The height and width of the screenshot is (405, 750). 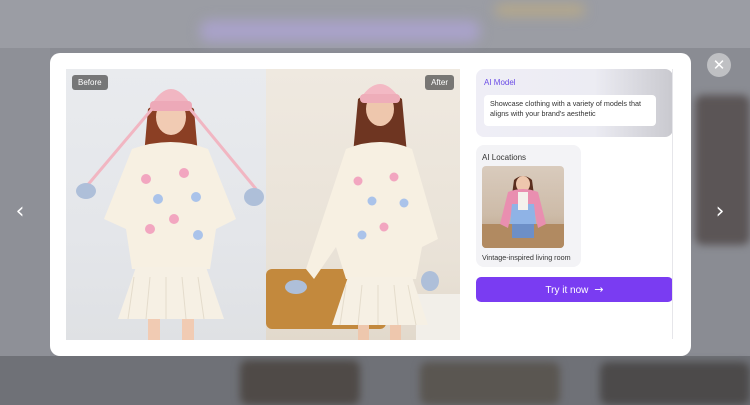 I want to click on previous-arrow-icon: ‹, so click(x=20, y=212).